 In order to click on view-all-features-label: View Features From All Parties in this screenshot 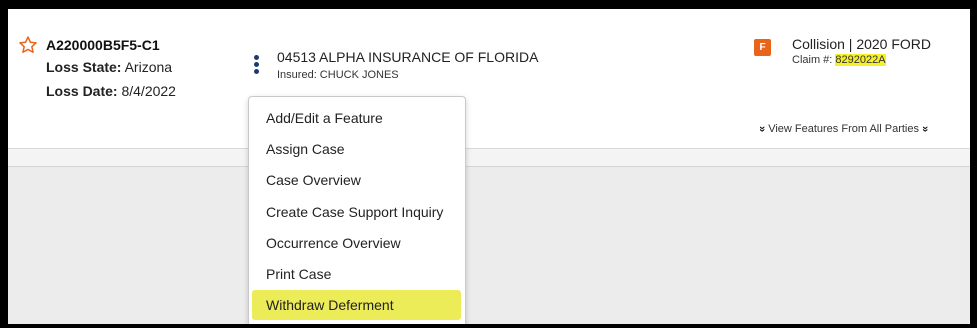, I will do `click(843, 129)`.